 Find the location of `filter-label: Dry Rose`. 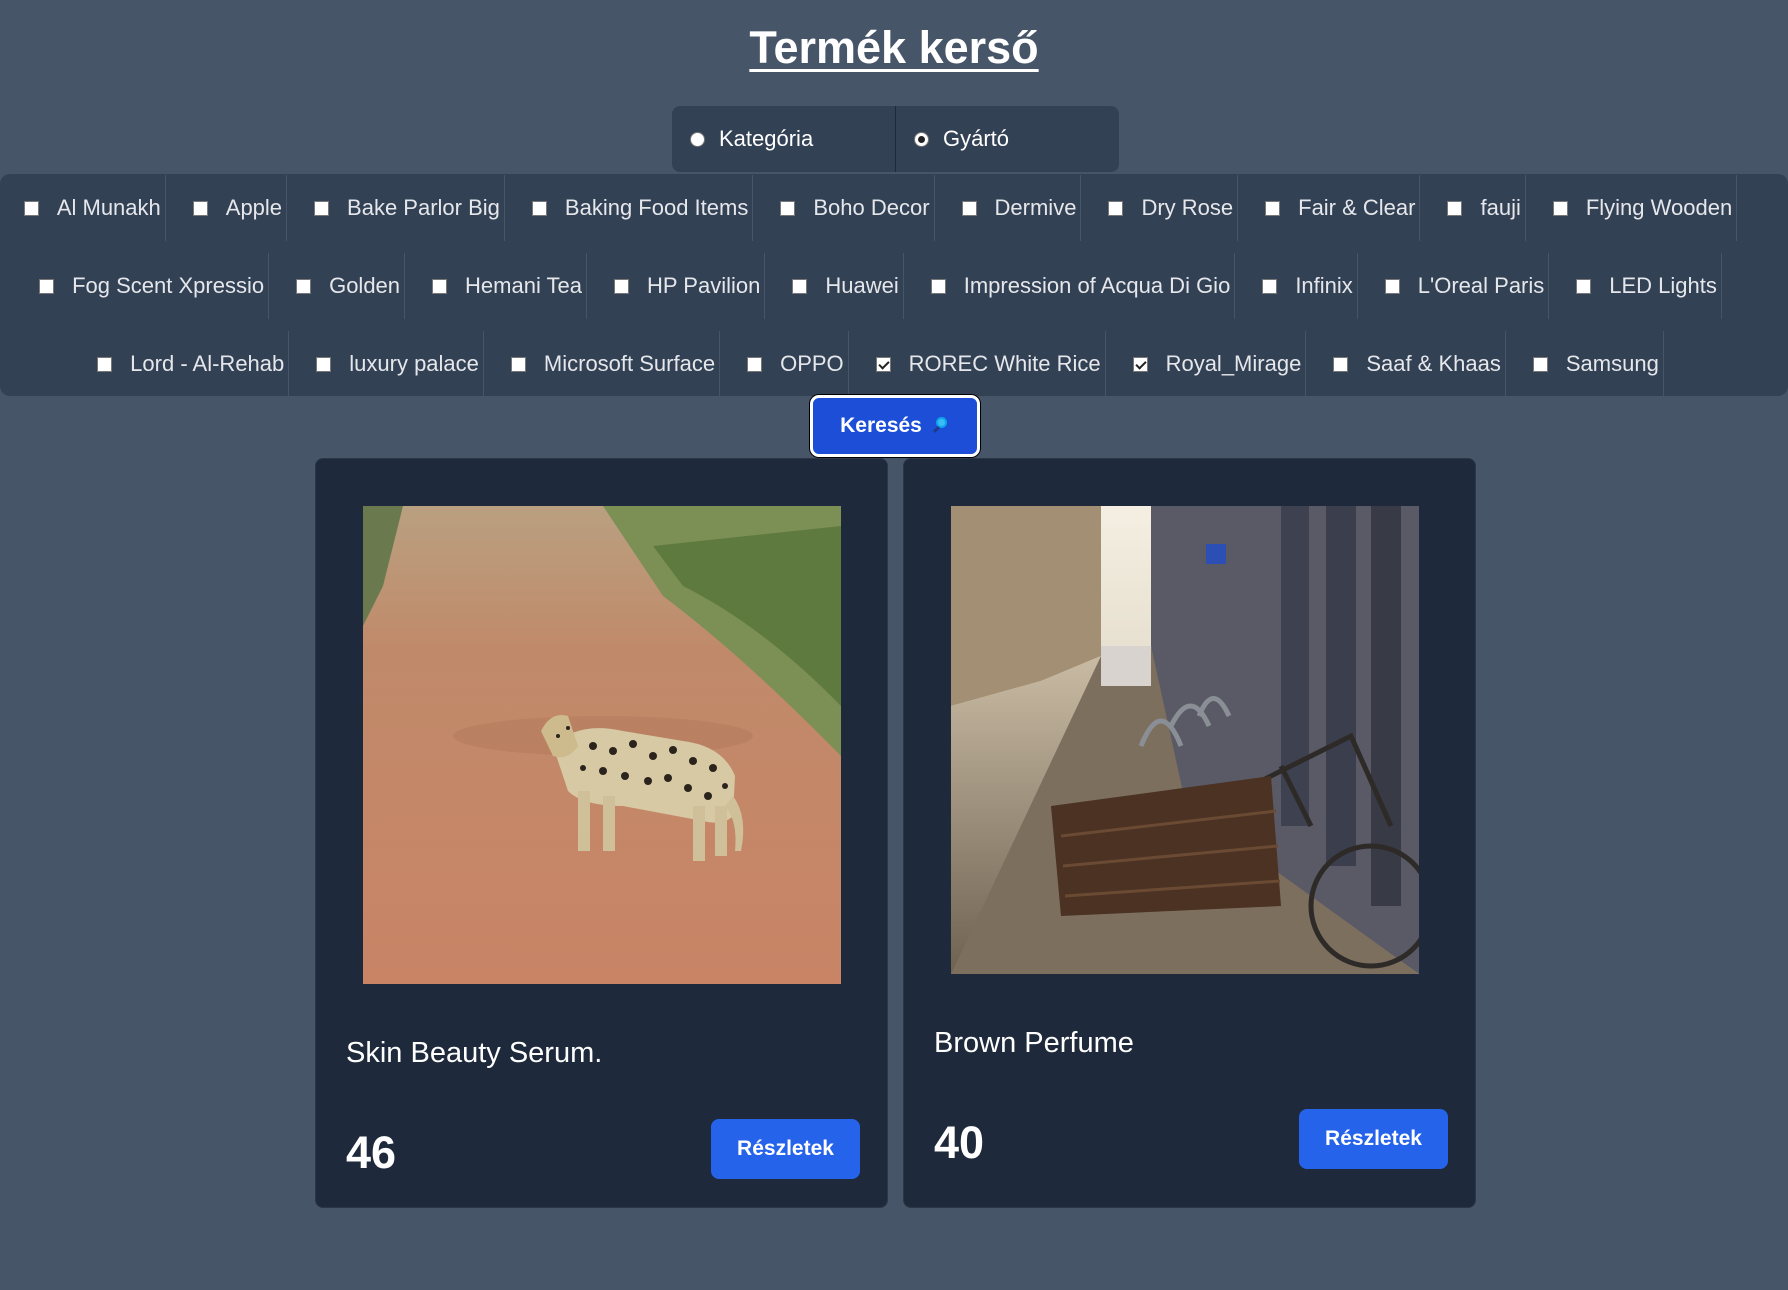

filter-label: Dry Rose is located at coordinates (1187, 207).